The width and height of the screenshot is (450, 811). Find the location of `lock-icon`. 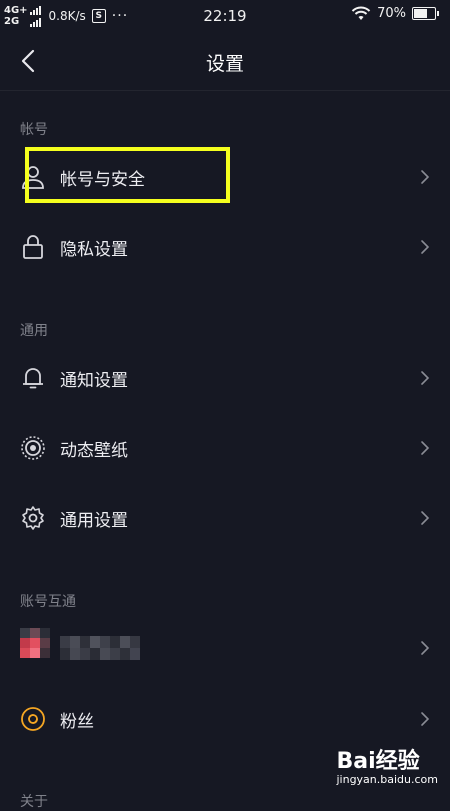

lock-icon is located at coordinates (33, 247).